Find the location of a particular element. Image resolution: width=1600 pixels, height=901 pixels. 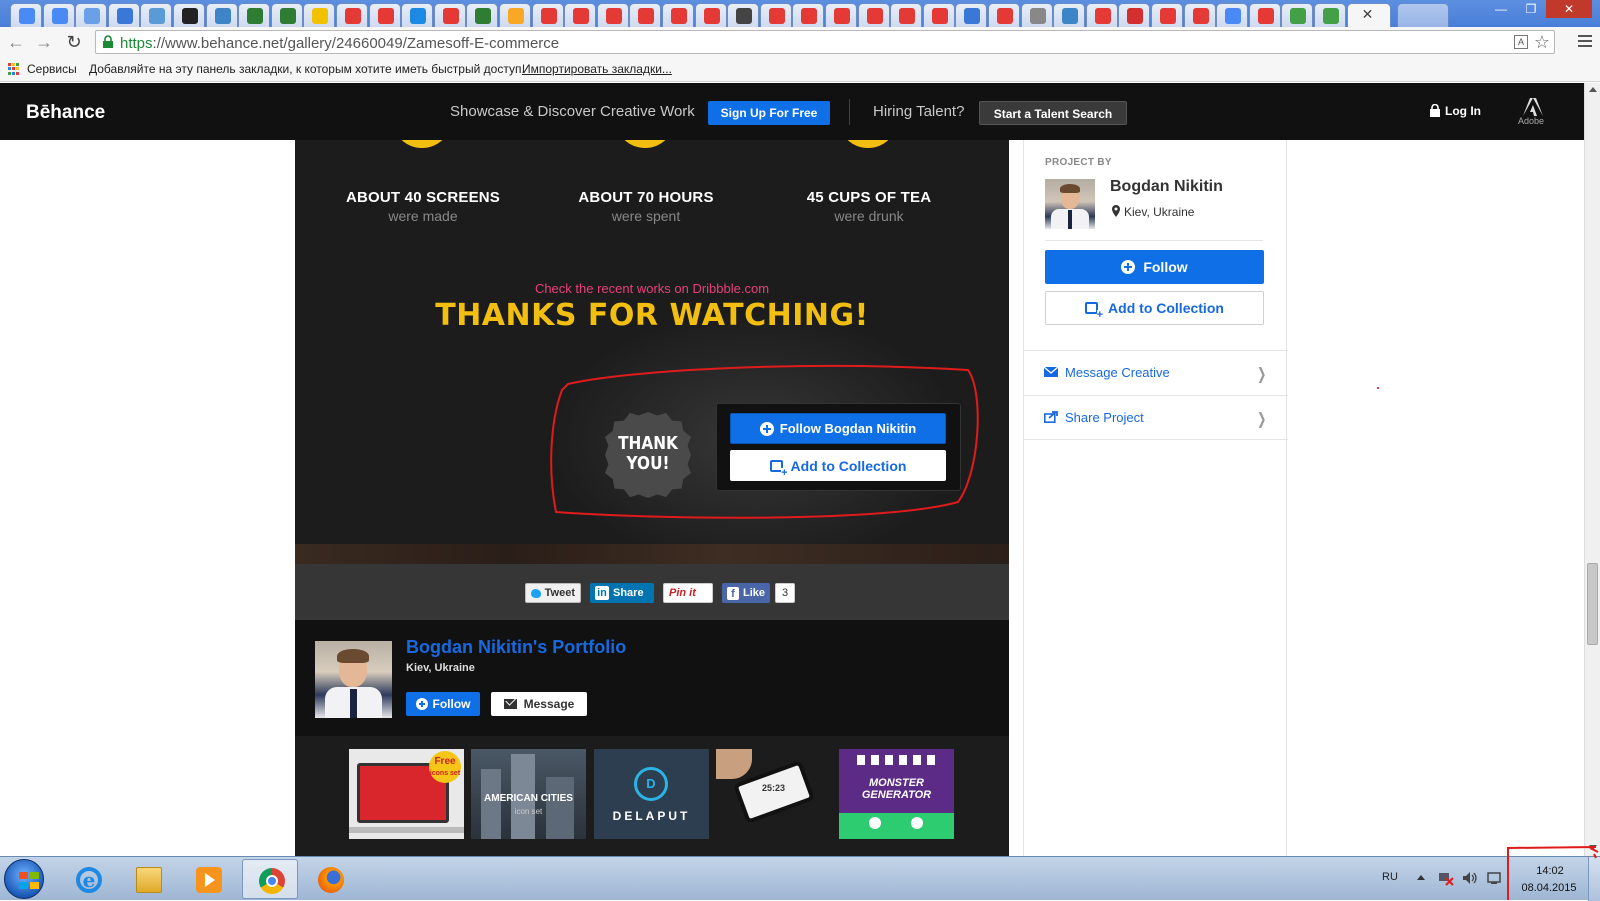

taskbar-media-player is located at coordinates (208, 879).